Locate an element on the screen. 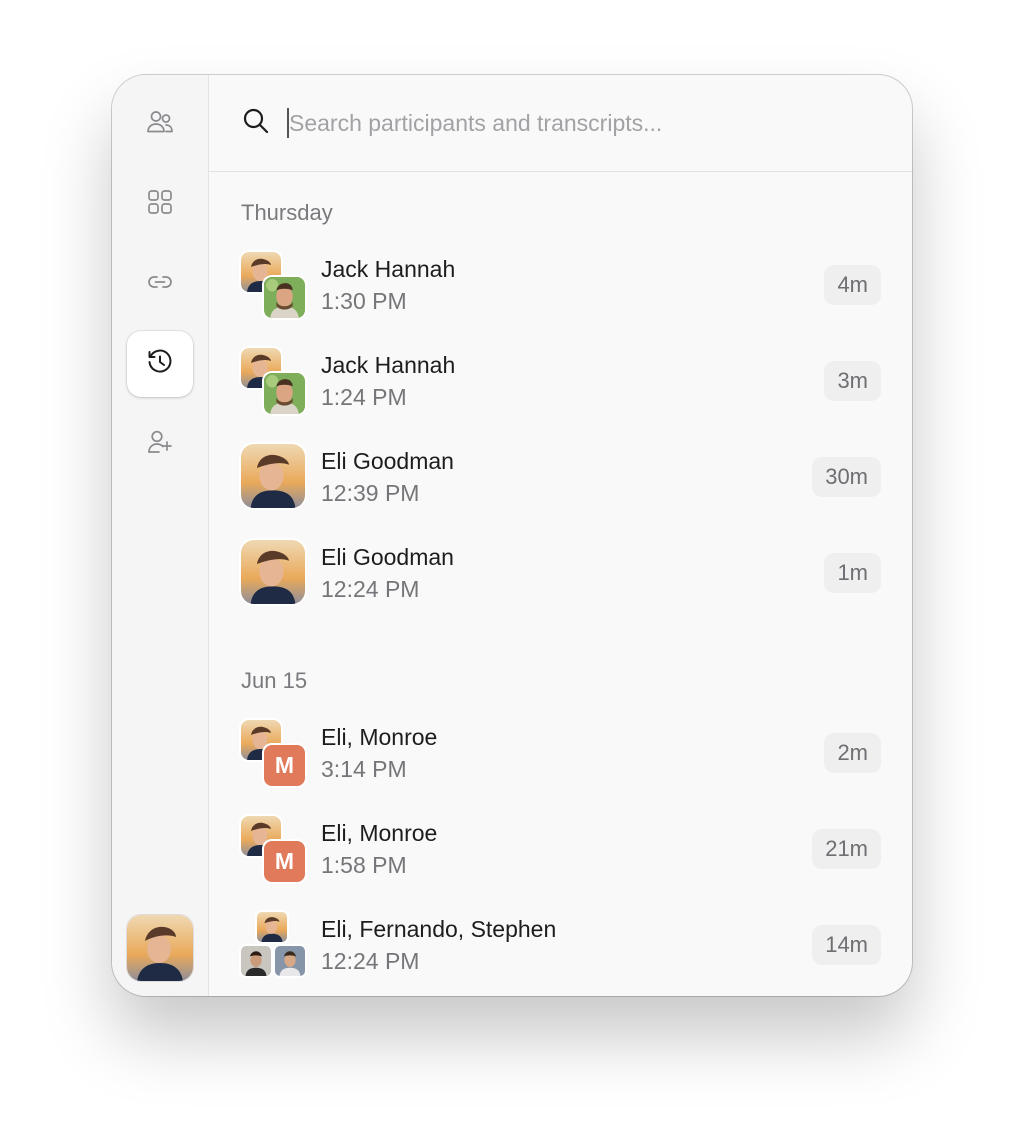  sidebar is located at coordinates (160, 535).